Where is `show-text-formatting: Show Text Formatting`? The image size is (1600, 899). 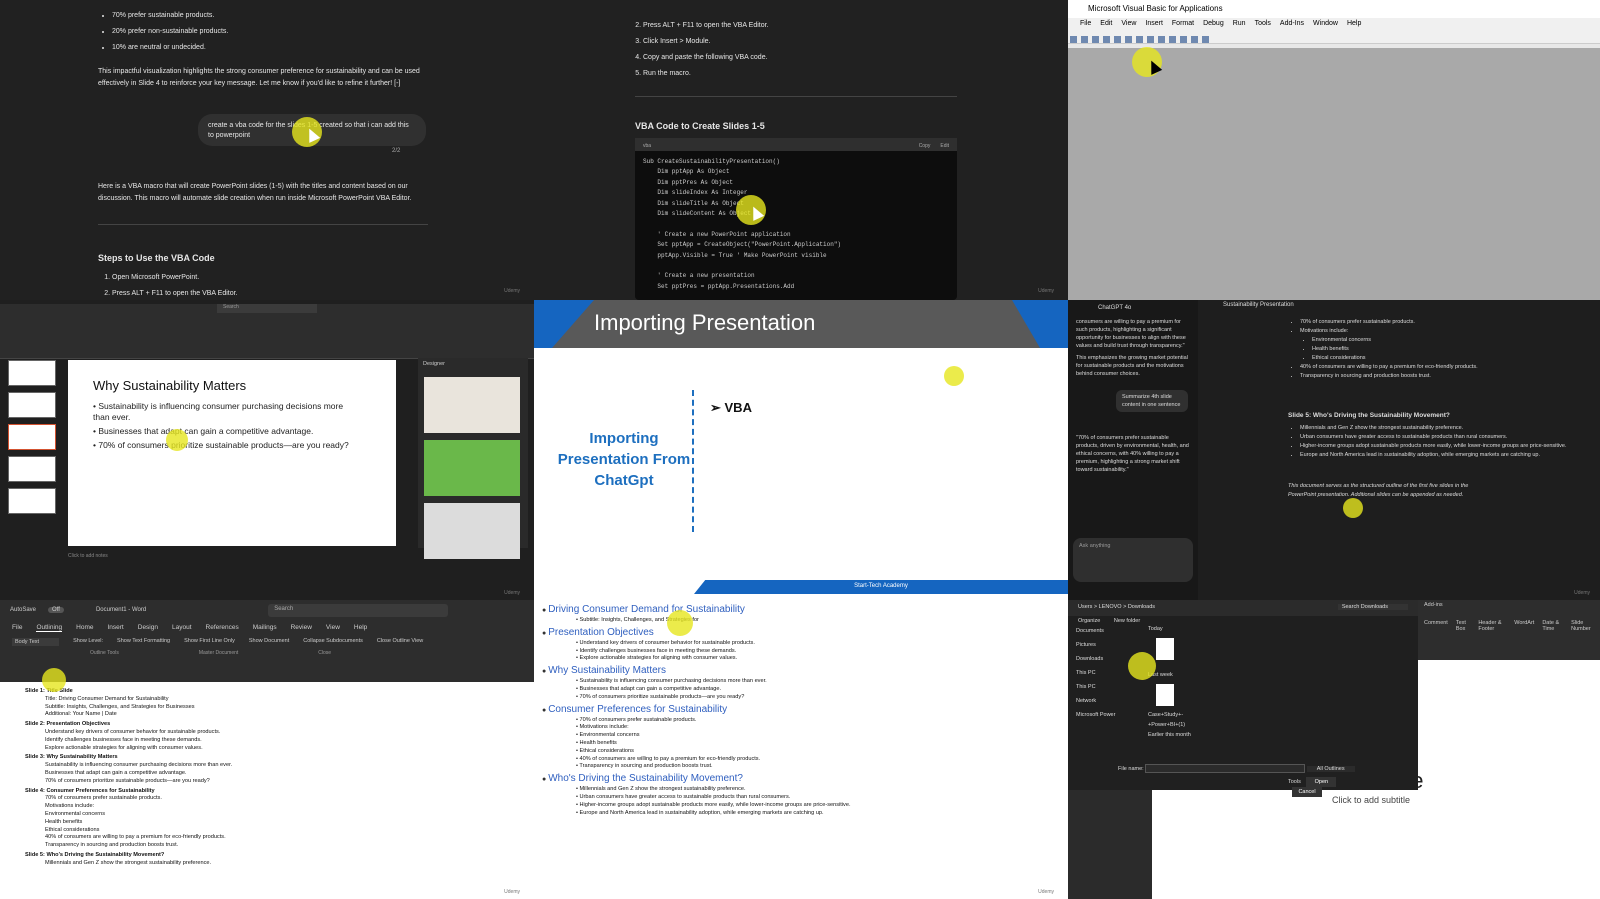 show-text-formatting: Show Text Formatting is located at coordinates (143, 642).